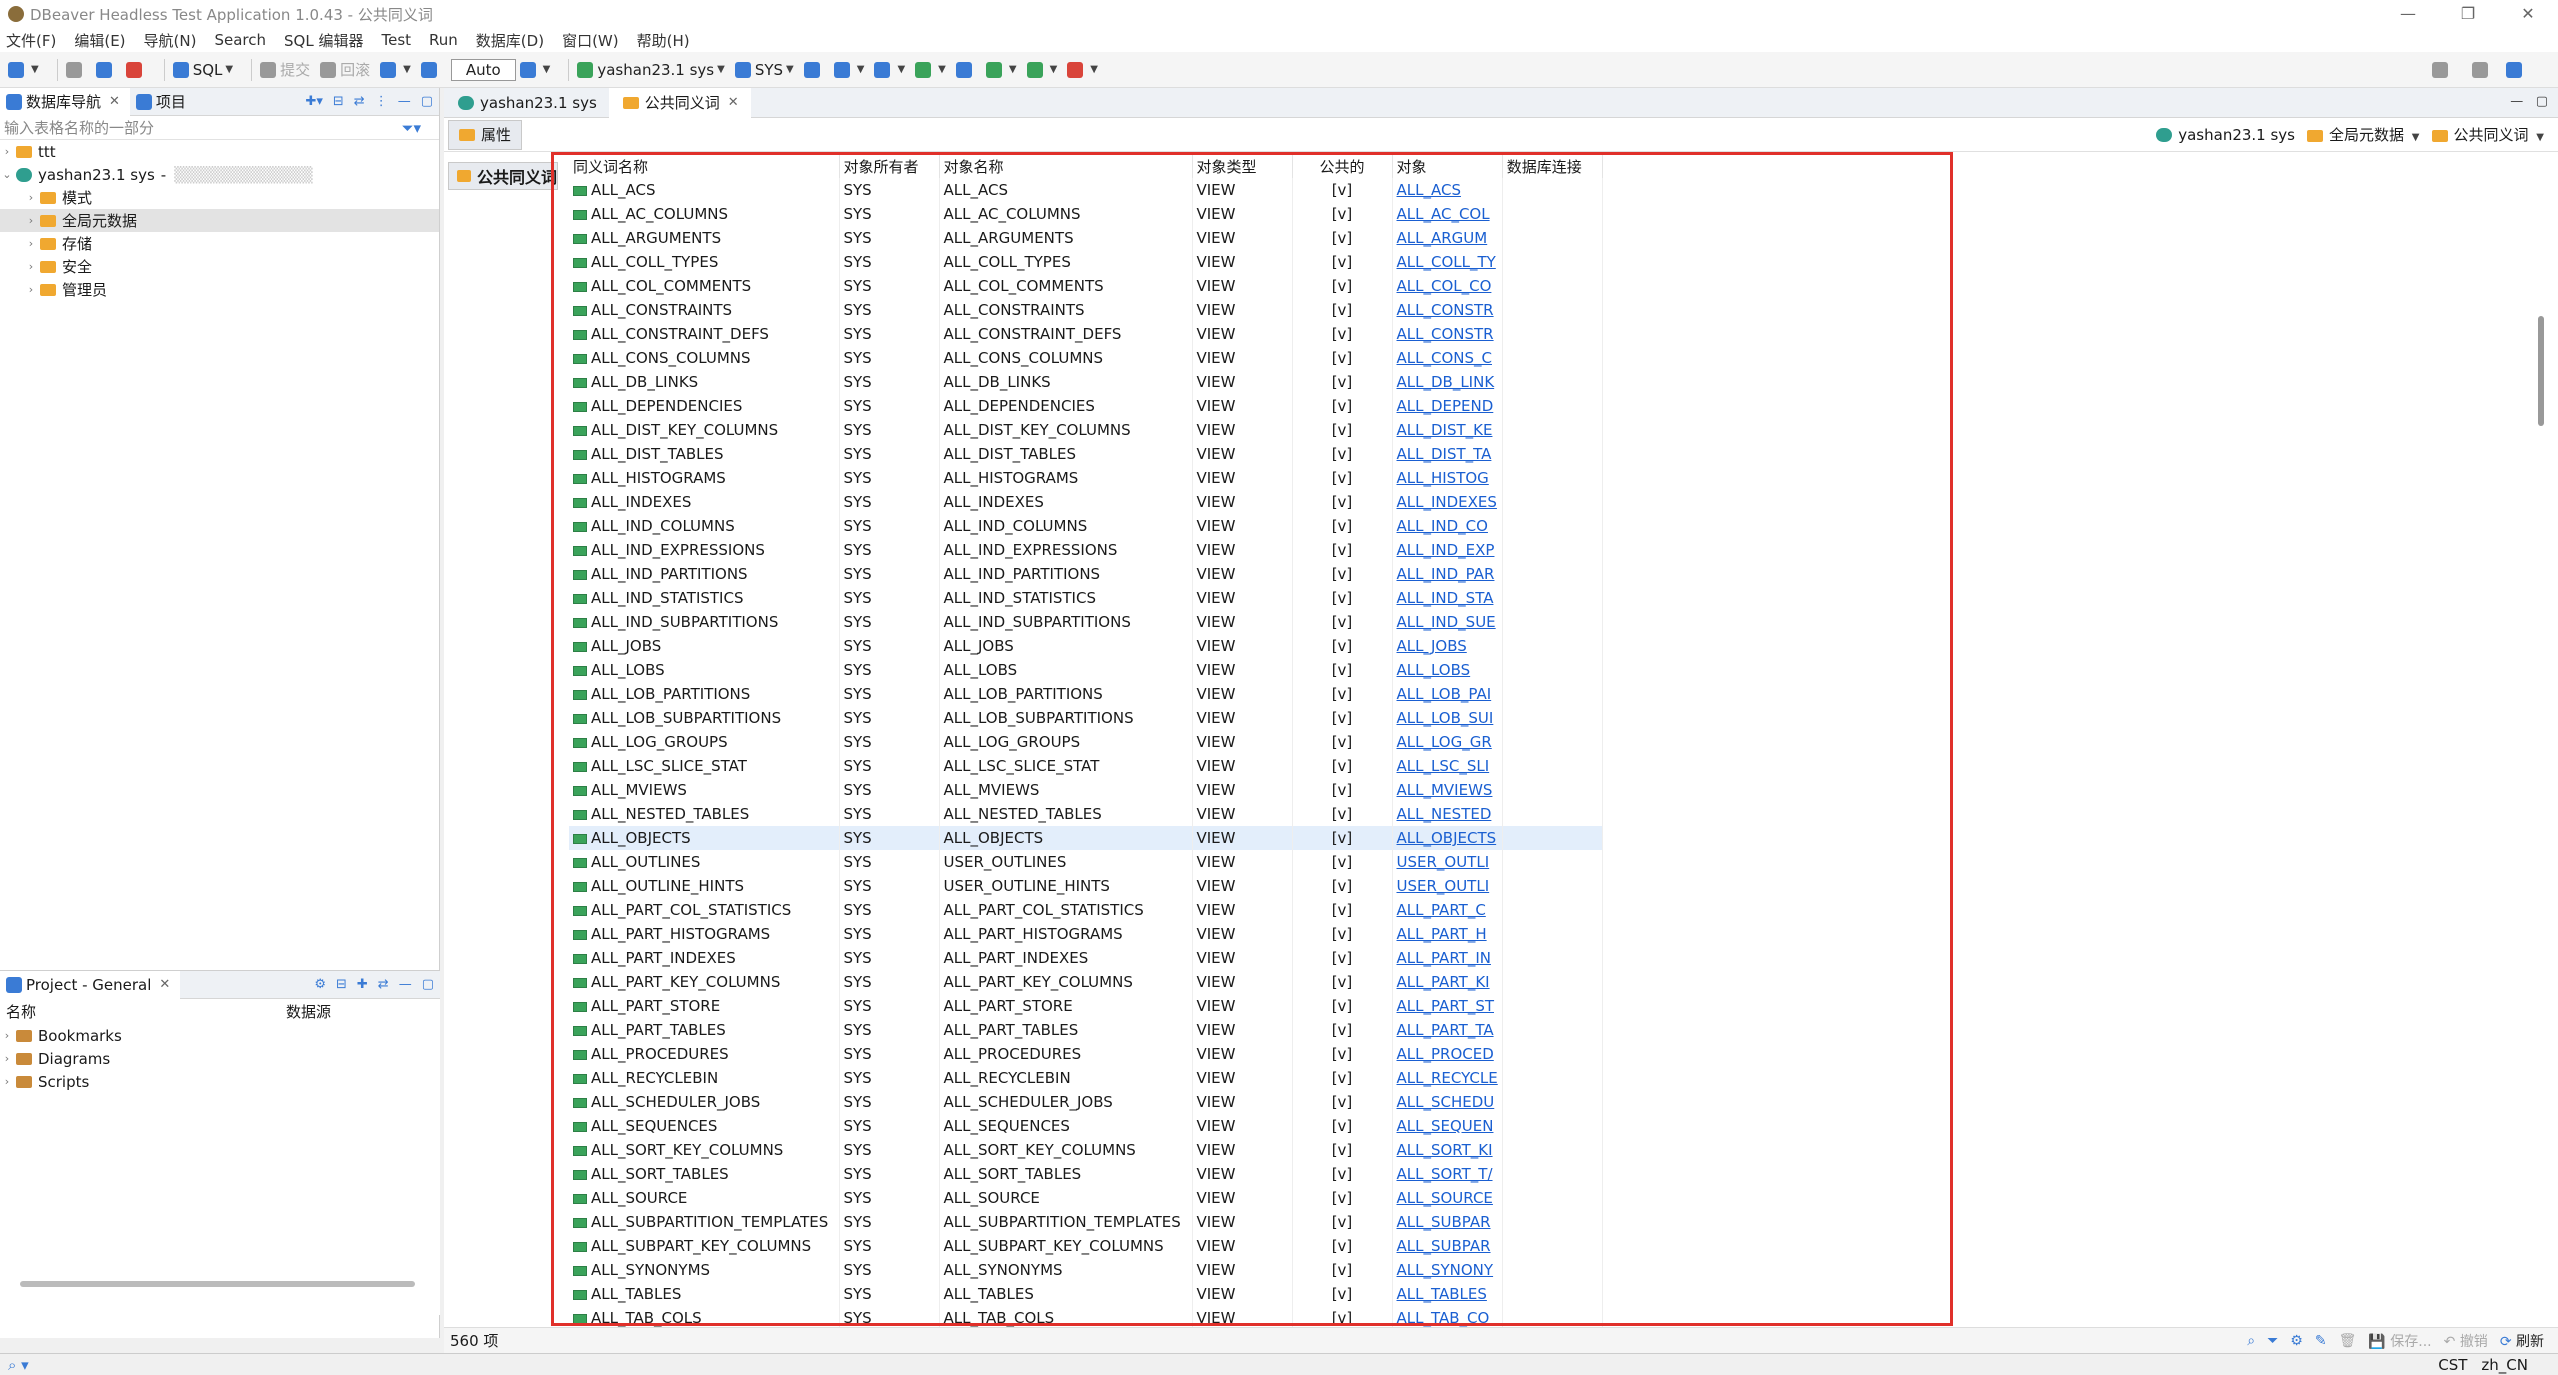 The height and width of the screenshot is (1375, 2558). What do you see at coordinates (704, 454) in the screenshot?
I see `synonym-name-cell: ALL_DIST_TABLES` at bounding box center [704, 454].